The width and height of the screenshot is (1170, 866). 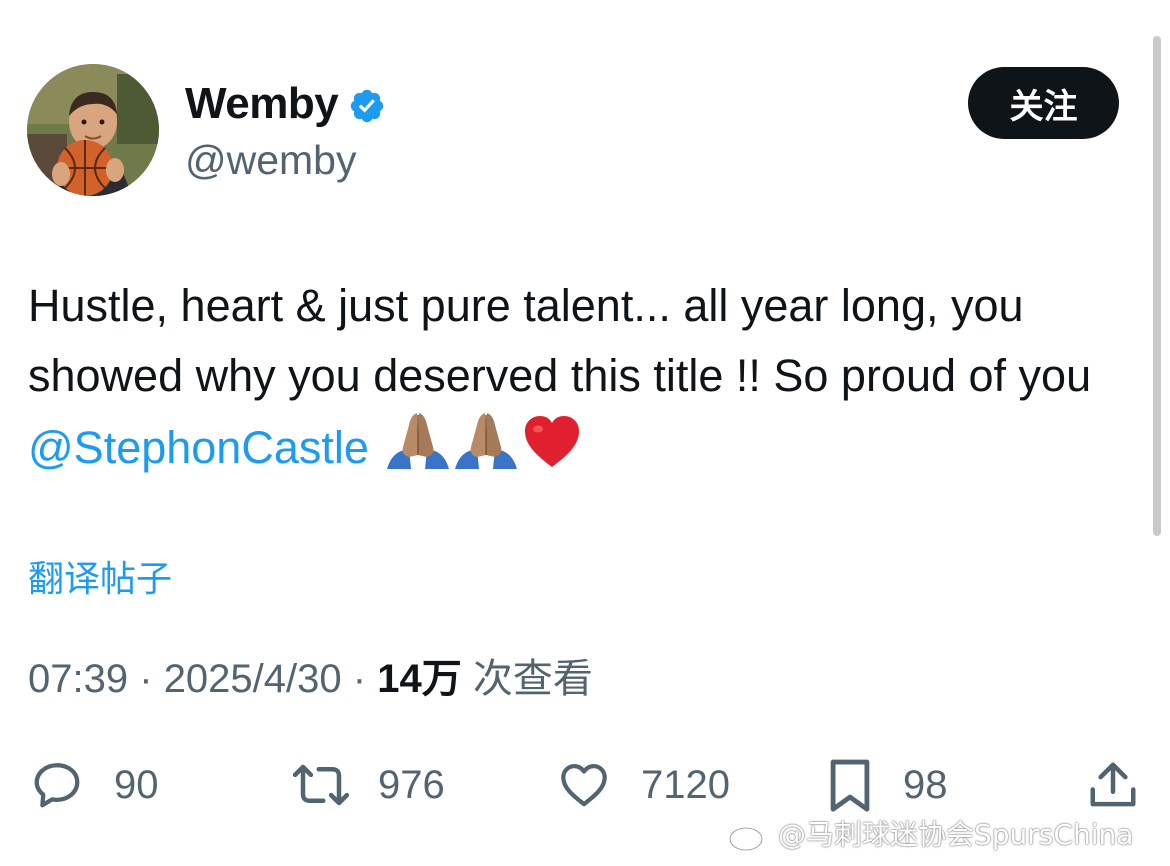 I want to click on tweet-meta: 07:39 · 2025/4/30 · 14万 次查看, so click(x=310, y=679).